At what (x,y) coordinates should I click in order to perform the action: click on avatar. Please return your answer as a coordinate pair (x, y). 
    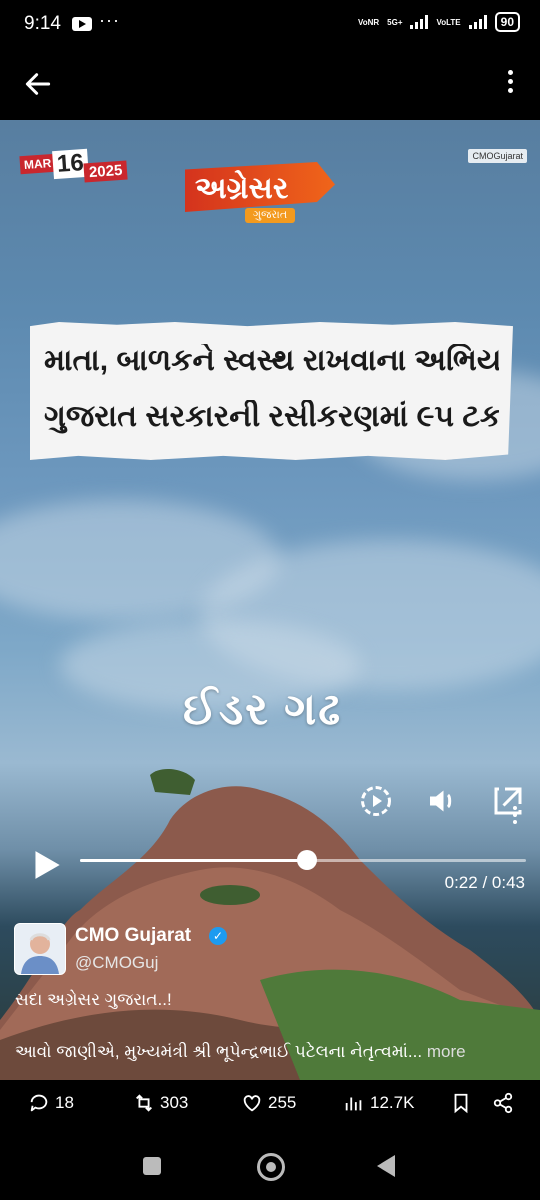
    Looking at the image, I should click on (40, 949).